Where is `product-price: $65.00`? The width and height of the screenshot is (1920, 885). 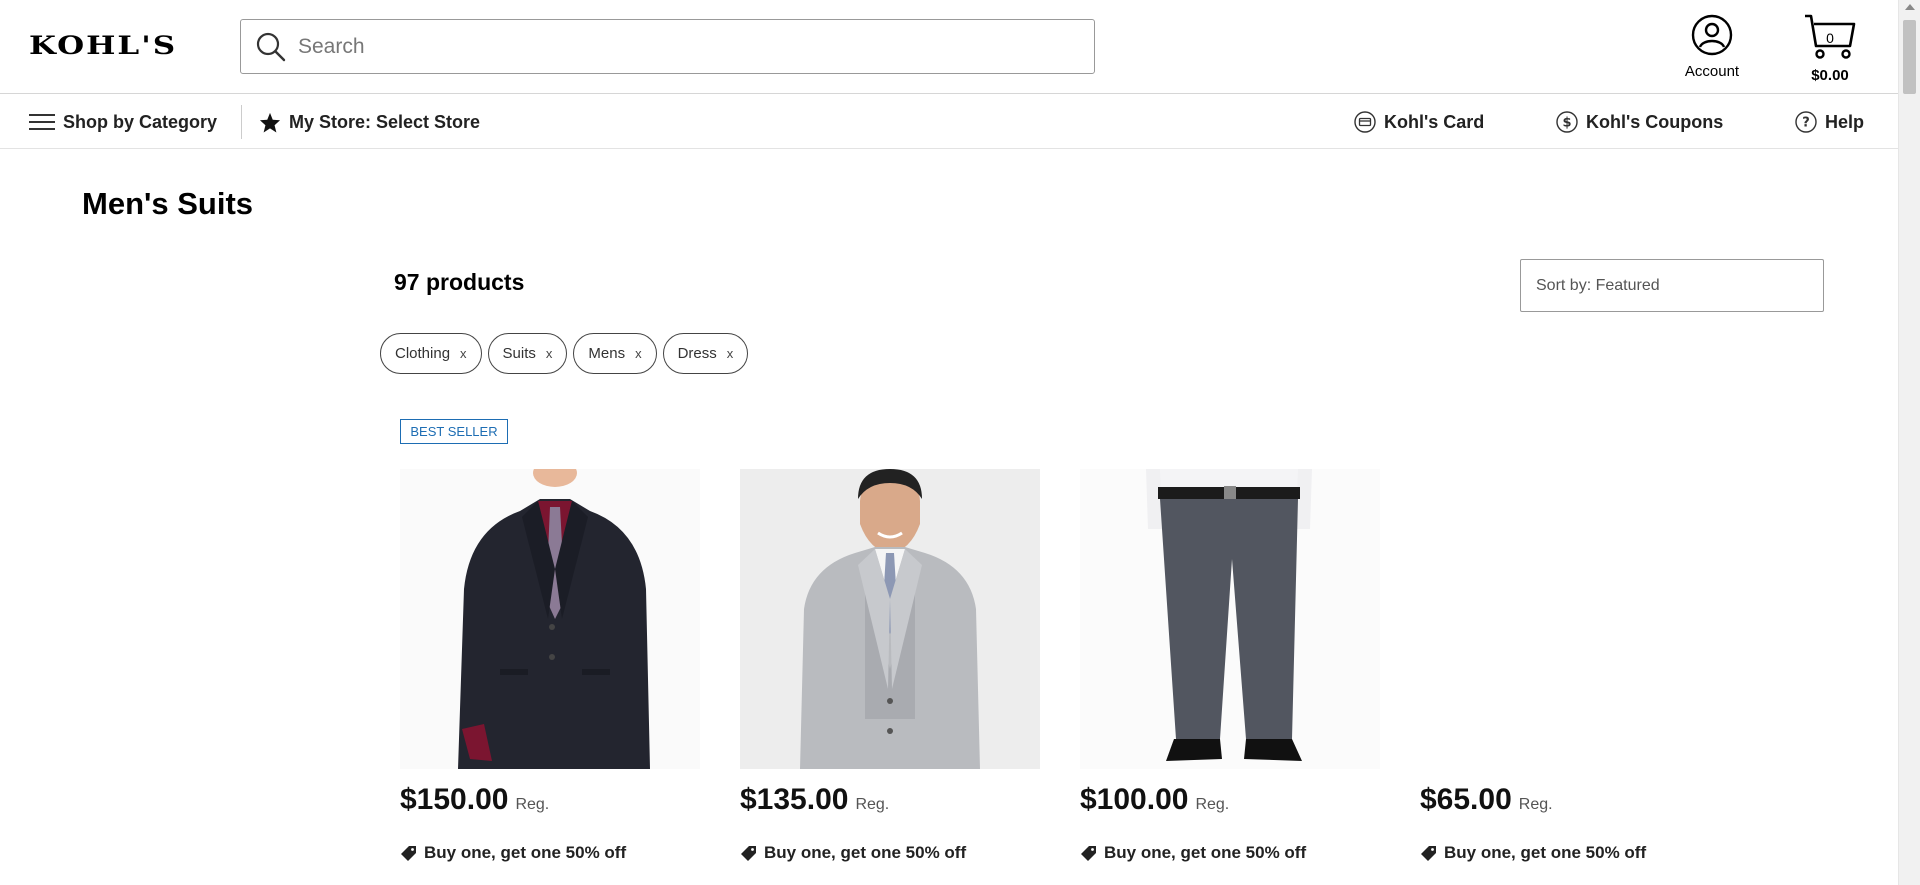 product-price: $65.00 is located at coordinates (1466, 799).